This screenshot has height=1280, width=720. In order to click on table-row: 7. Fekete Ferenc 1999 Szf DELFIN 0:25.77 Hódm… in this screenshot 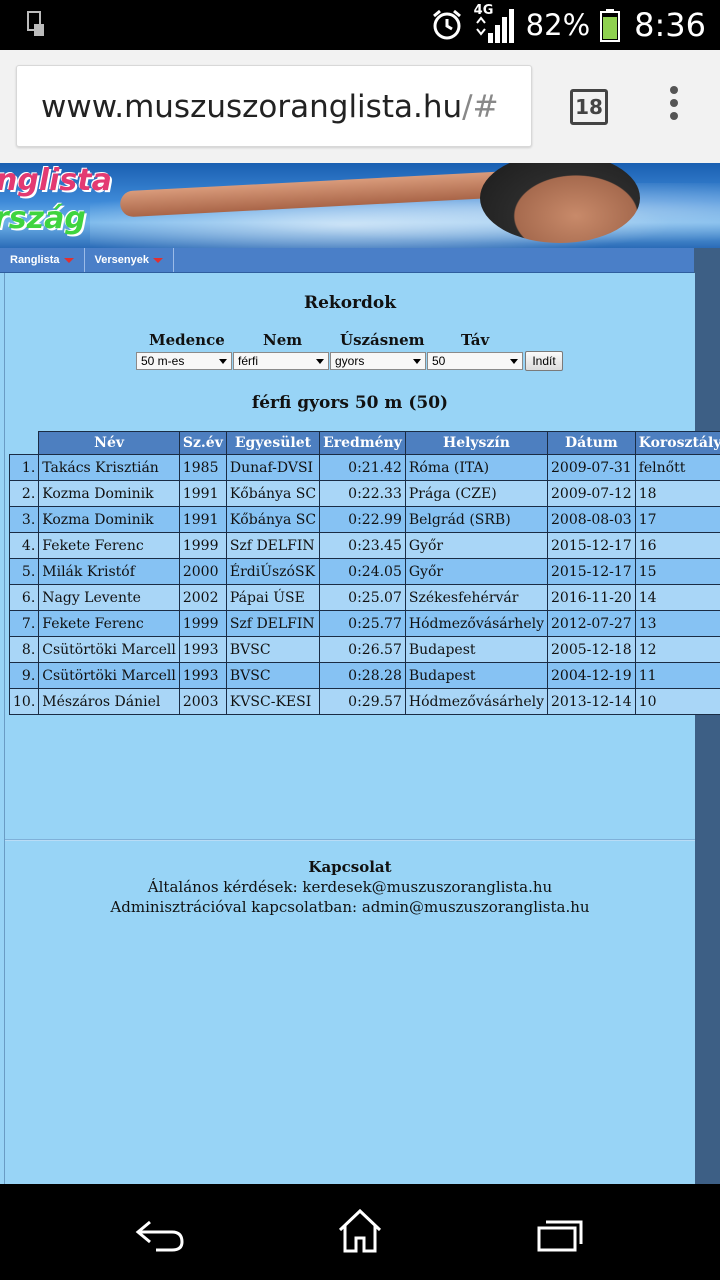, I will do `click(364, 623)`.